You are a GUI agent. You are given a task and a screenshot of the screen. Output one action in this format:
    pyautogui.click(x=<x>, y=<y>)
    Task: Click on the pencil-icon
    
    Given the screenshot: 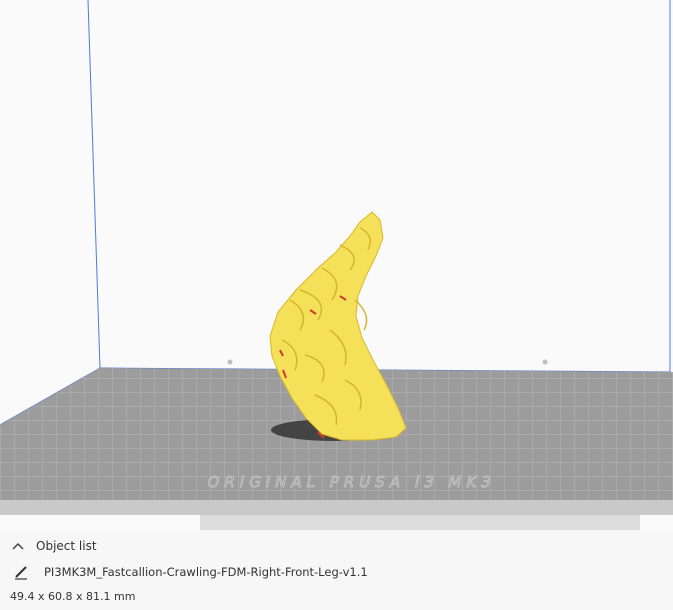 What is the action you would take?
    pyautogui.click(x=21, y=572)
    